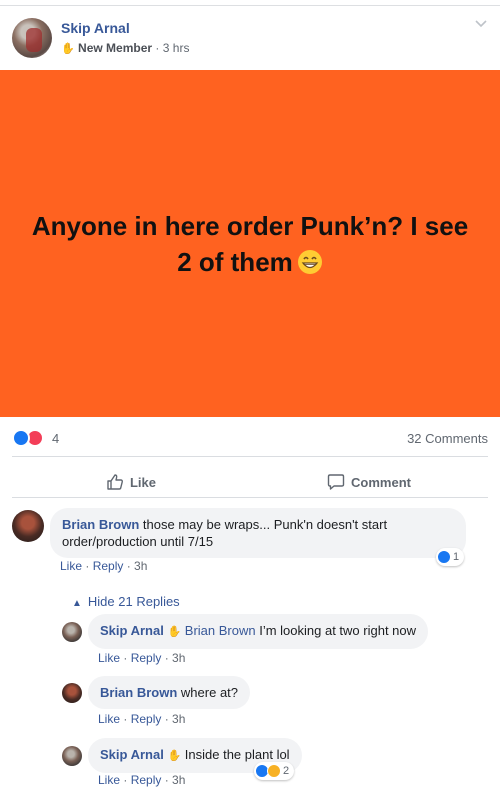 The height and width of the screenshot is (798, 500). I want to click on reply-bubble: Brian Brown where at?, so click(169, 692).